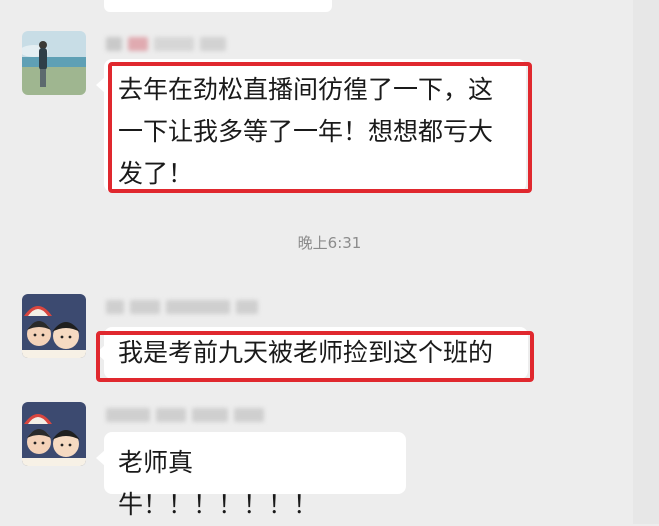 This screenshot has height=526, width=659. What do you see at coordinates (306, 131) in the screenshot?
I see `message-text: 去年在劲松直播间彷徨了一下，这一下让我多等了一年！想想都亏大发了！` at bounding box center [306, 131].